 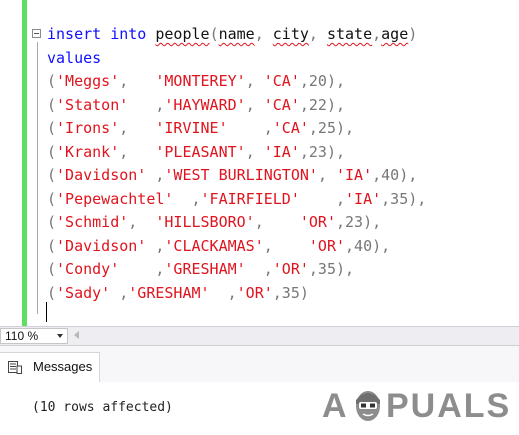 I want to click on value-city: 'PLEASANT', so click(x=200, y=151).